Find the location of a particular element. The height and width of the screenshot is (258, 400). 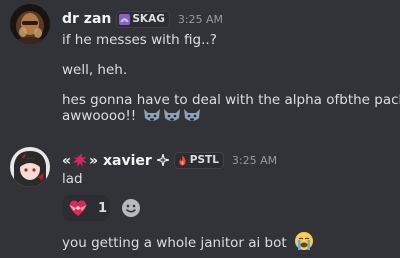

username-prefix: « is located at coordinates (67, 160).